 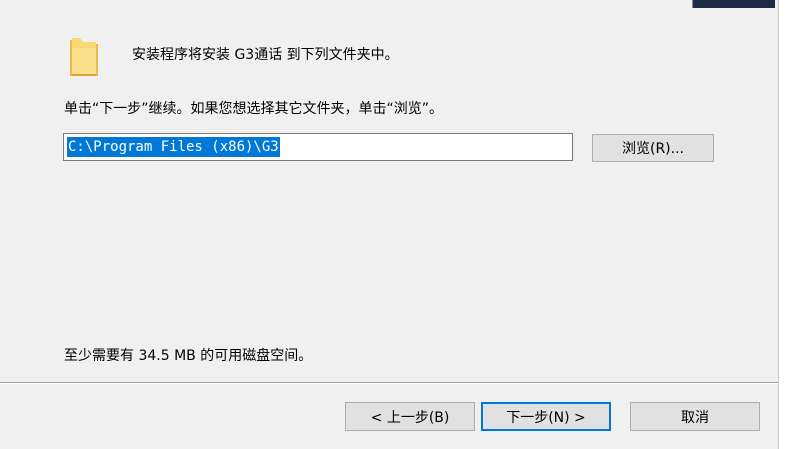 I want to click on header-banner-edge, so click(x=733, y=4).